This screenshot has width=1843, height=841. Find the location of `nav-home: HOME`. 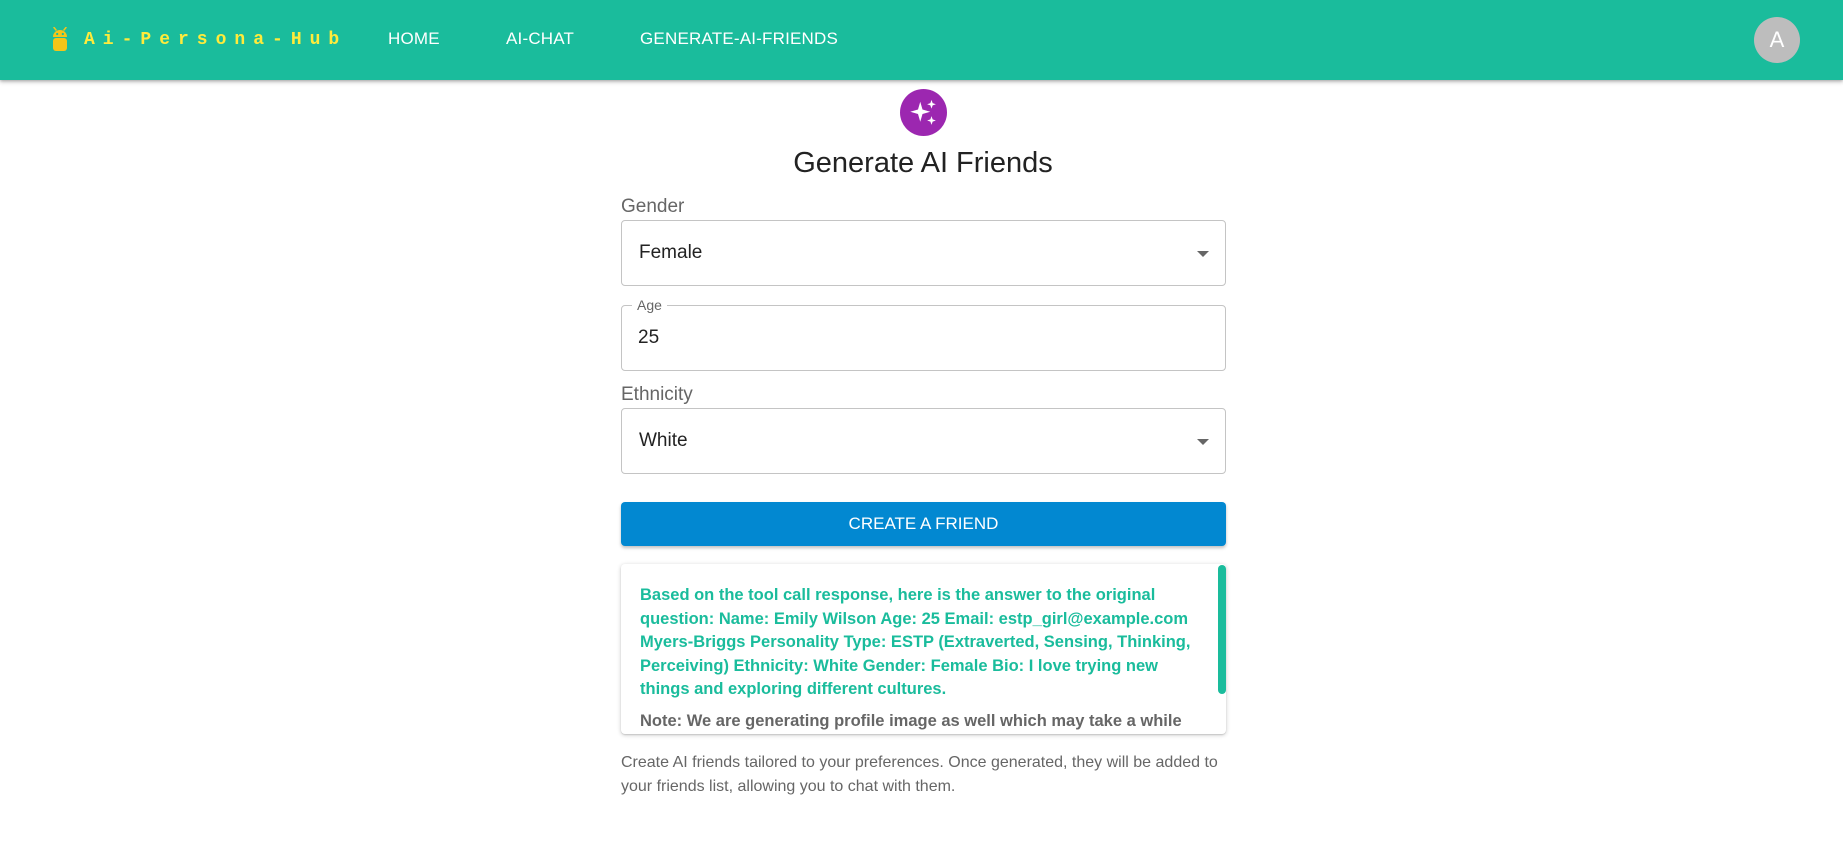

nav-home: HOME is located at coordinates (414, 39).